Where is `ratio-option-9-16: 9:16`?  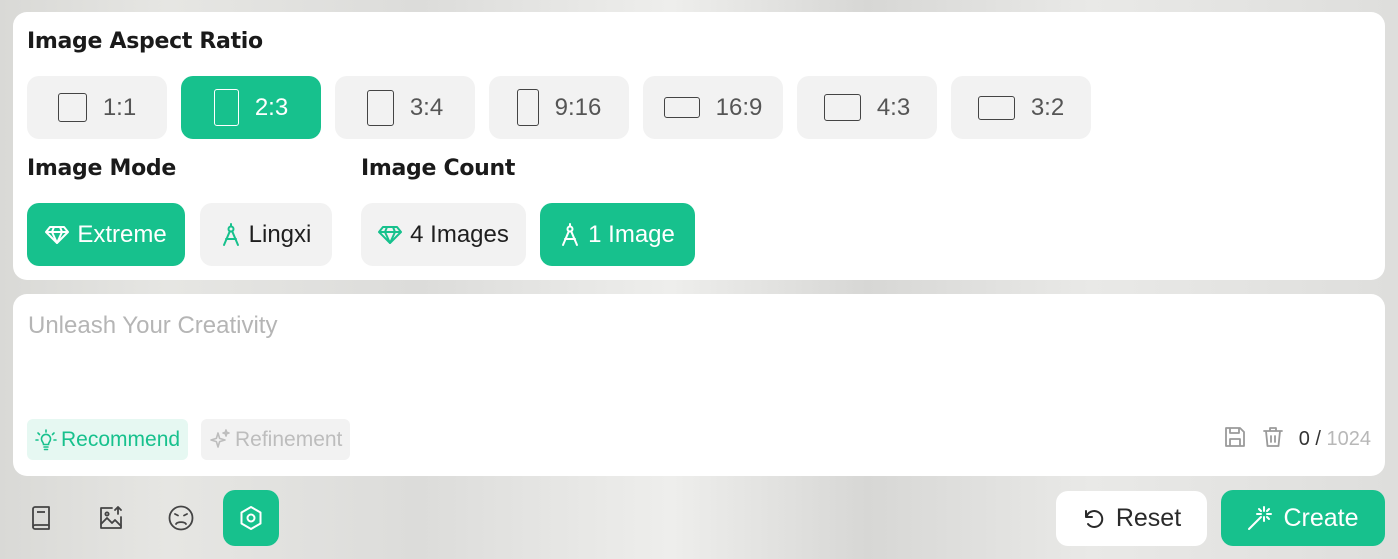 ratio-option-9-16: 9:16 is located at coordinates (559, 107).